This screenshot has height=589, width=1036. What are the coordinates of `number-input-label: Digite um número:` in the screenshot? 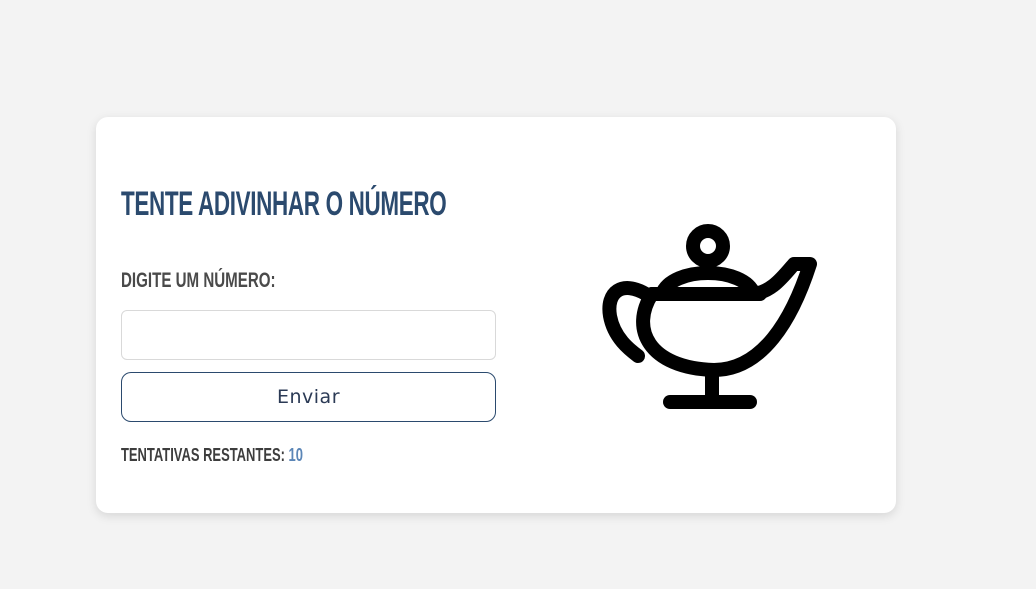 It's located at (198, 280).